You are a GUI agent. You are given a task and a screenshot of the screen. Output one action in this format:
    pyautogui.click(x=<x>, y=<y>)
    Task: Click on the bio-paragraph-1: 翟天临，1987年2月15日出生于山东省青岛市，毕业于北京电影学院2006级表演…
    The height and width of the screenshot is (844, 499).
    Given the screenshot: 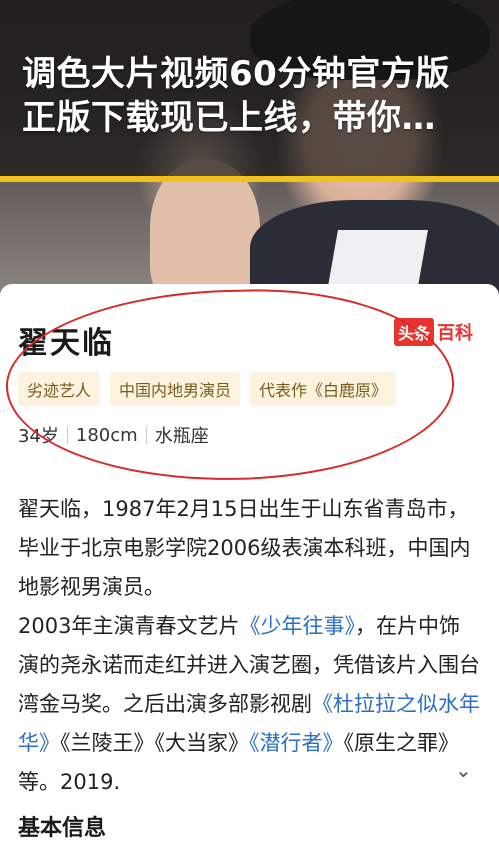 What is the action you would take?
    pyautogui.click(x=244, y=548)
    